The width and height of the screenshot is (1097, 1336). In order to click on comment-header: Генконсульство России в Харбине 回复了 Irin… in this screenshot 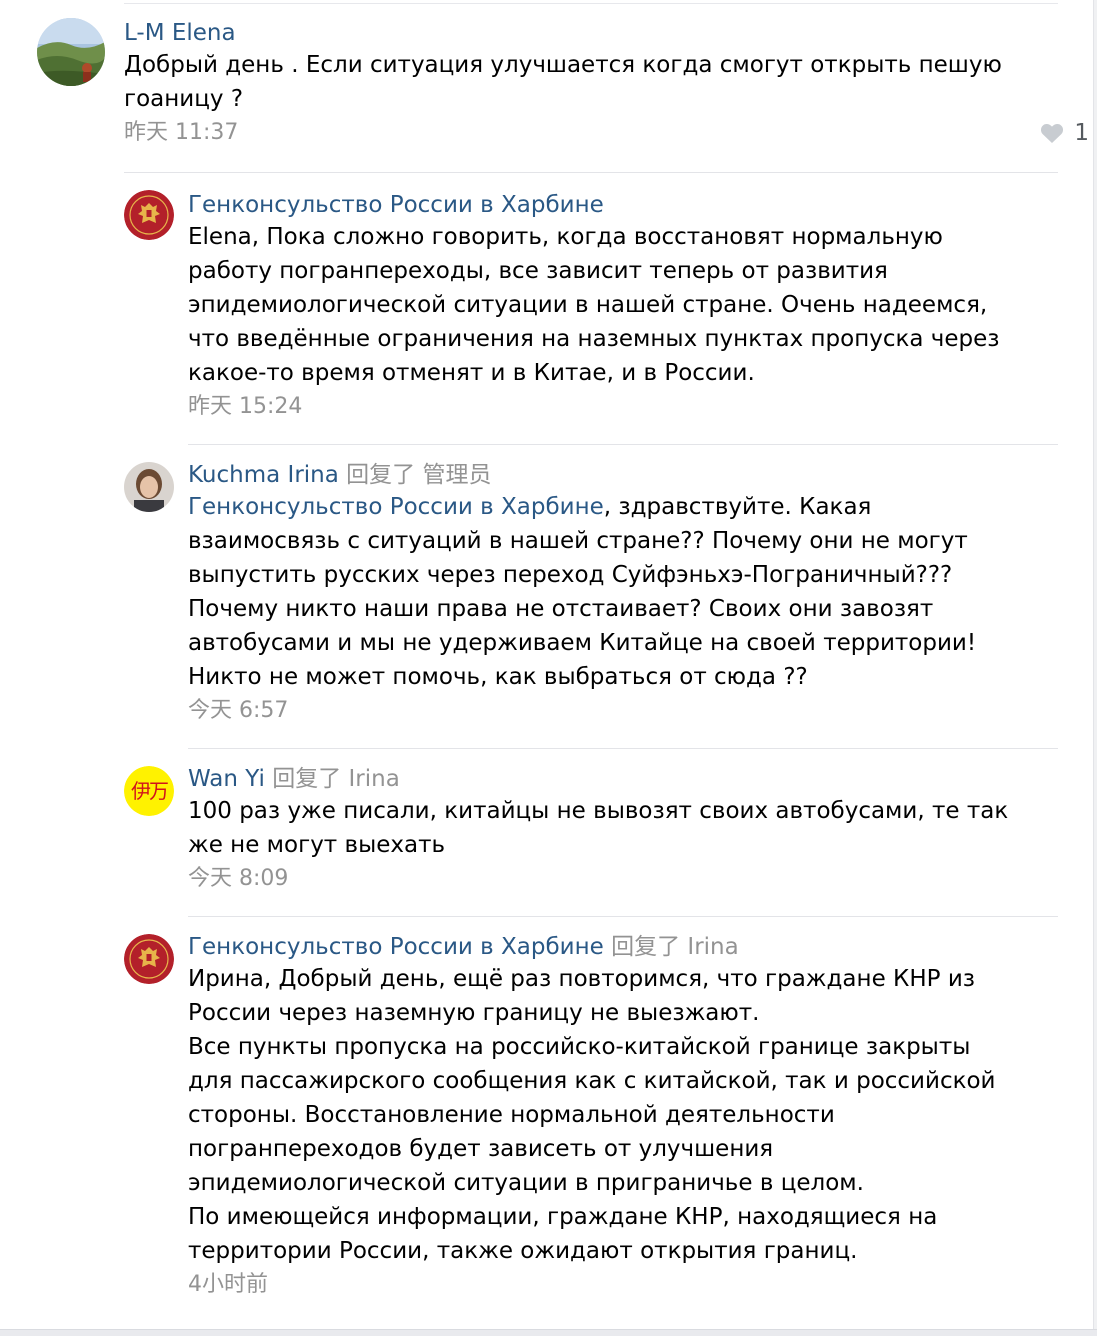, I will do `click(642, 947)`.